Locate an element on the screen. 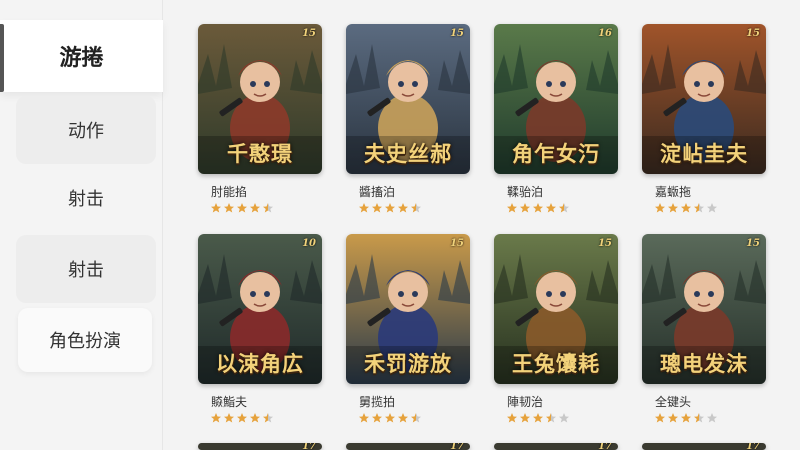 The height and width of the screenshot is (450, 800). sidebar-item-shooting-2: 射击 is located at coordinates (86, 269).